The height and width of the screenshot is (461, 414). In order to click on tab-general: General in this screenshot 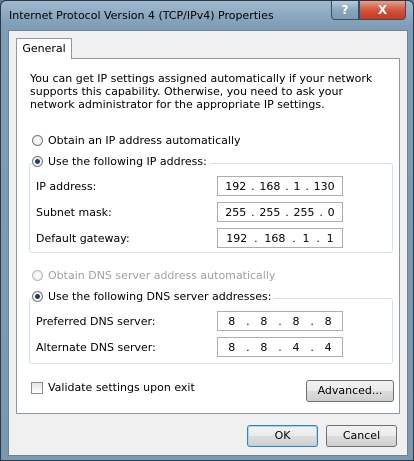, I will do `click(44, 48)`.